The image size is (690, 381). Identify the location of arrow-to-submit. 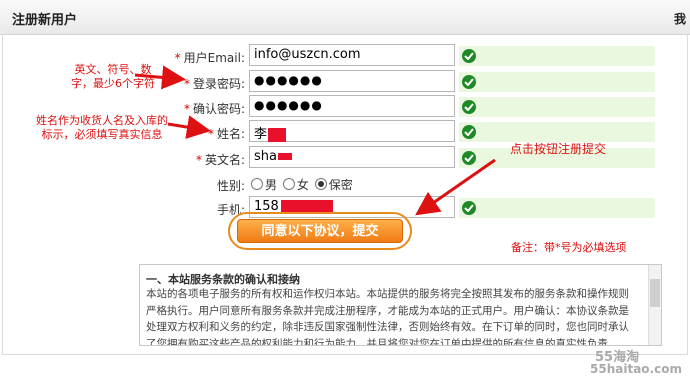
(455, 187).